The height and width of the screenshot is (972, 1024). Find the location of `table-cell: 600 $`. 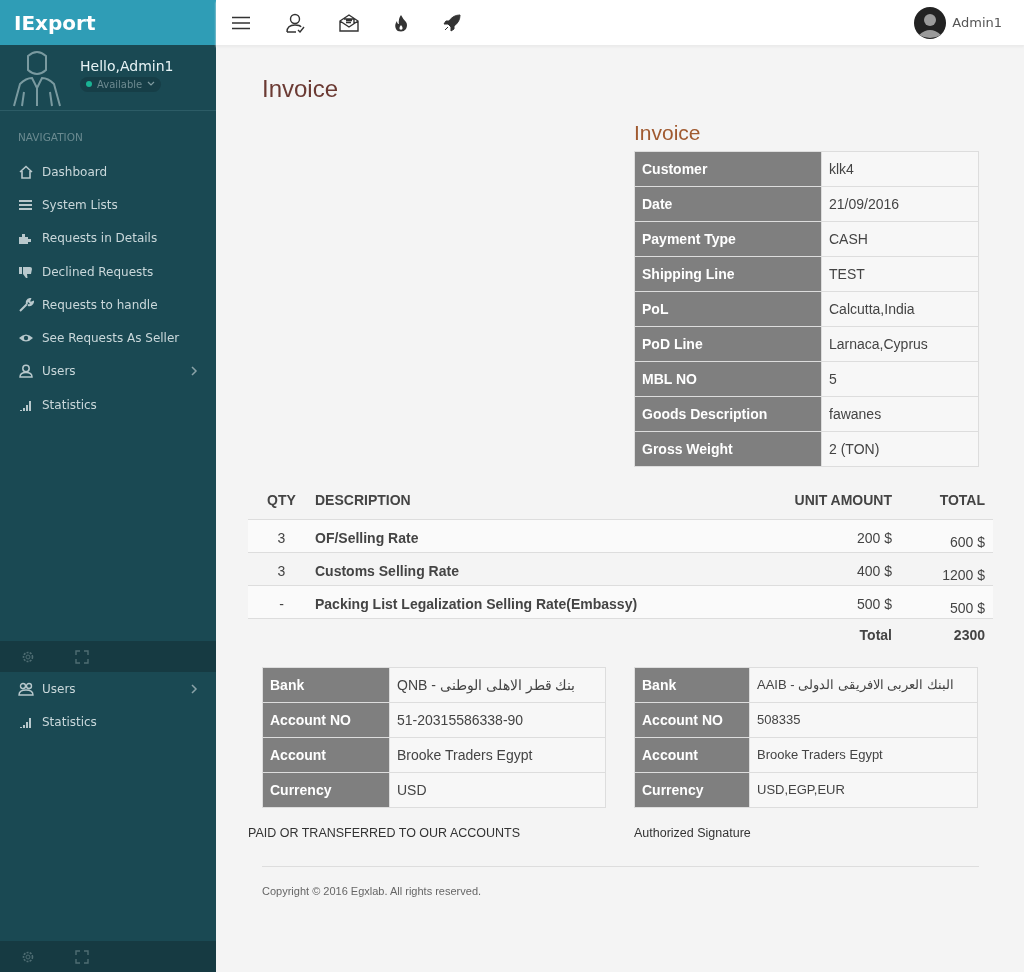

table-cell: 600 $ is located at coordinates (942, 536).